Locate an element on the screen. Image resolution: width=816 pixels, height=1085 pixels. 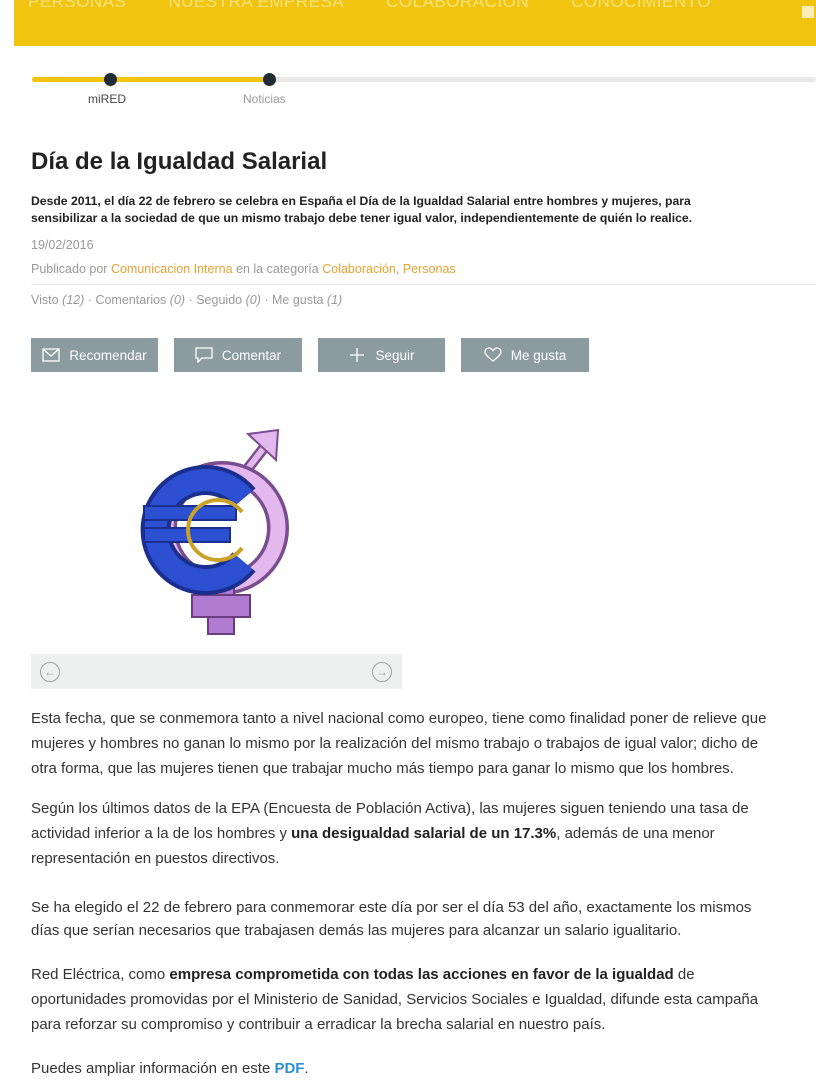
comment-label: Comentar is located at coordinates (251, 355).